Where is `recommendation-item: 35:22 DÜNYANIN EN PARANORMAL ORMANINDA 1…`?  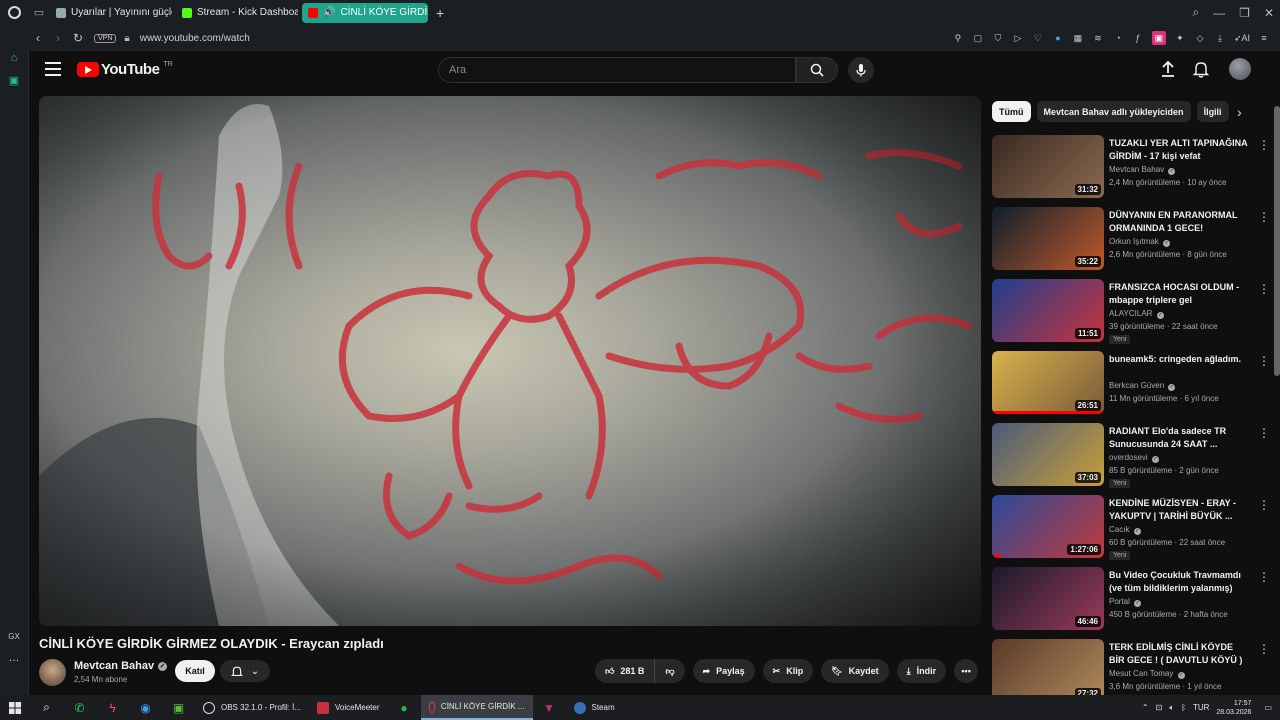 recommendation-item: 35:22 DÜNYANIN EN PARANORMAL ORMANINDA 1… is located at coordinates (1132, 241).